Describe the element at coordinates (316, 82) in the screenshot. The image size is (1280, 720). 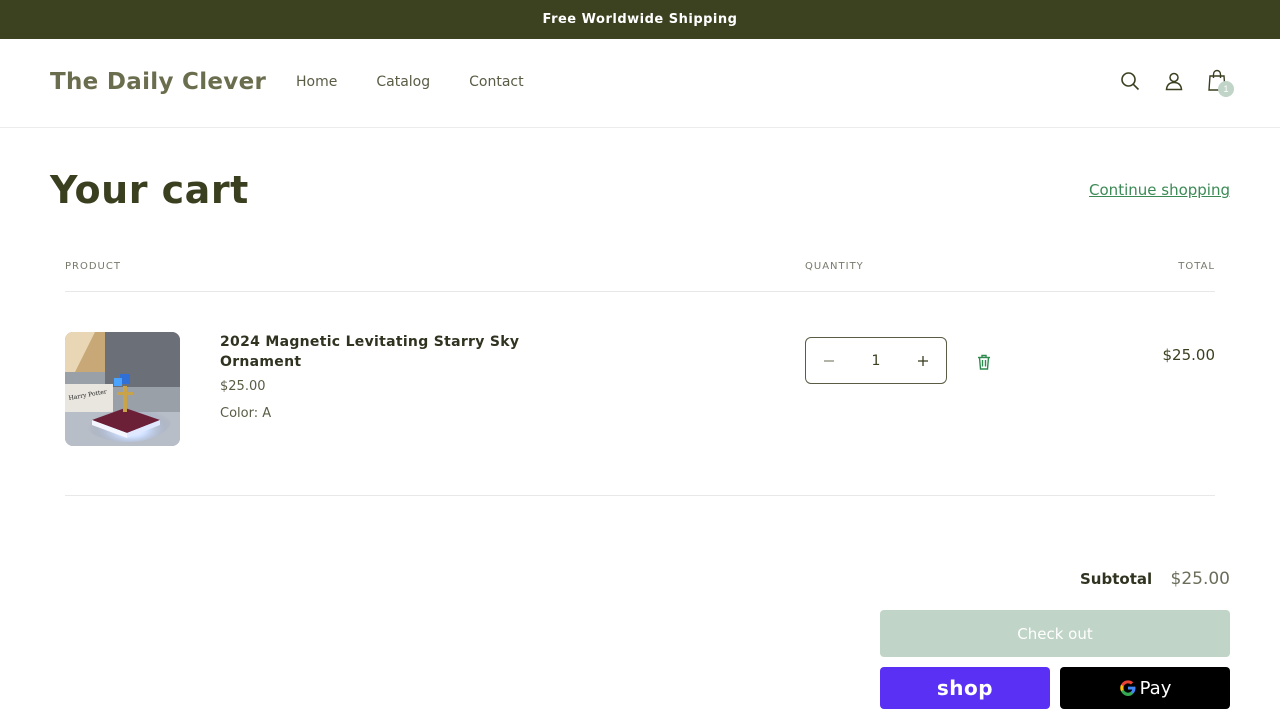
I see `nav-home: Home` at that location.